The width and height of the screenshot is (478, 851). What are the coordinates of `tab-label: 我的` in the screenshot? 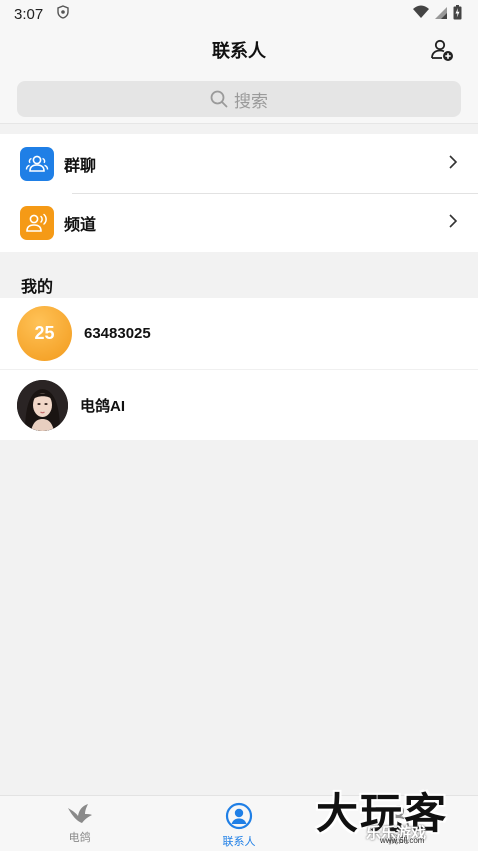 It's located at (398, 840).